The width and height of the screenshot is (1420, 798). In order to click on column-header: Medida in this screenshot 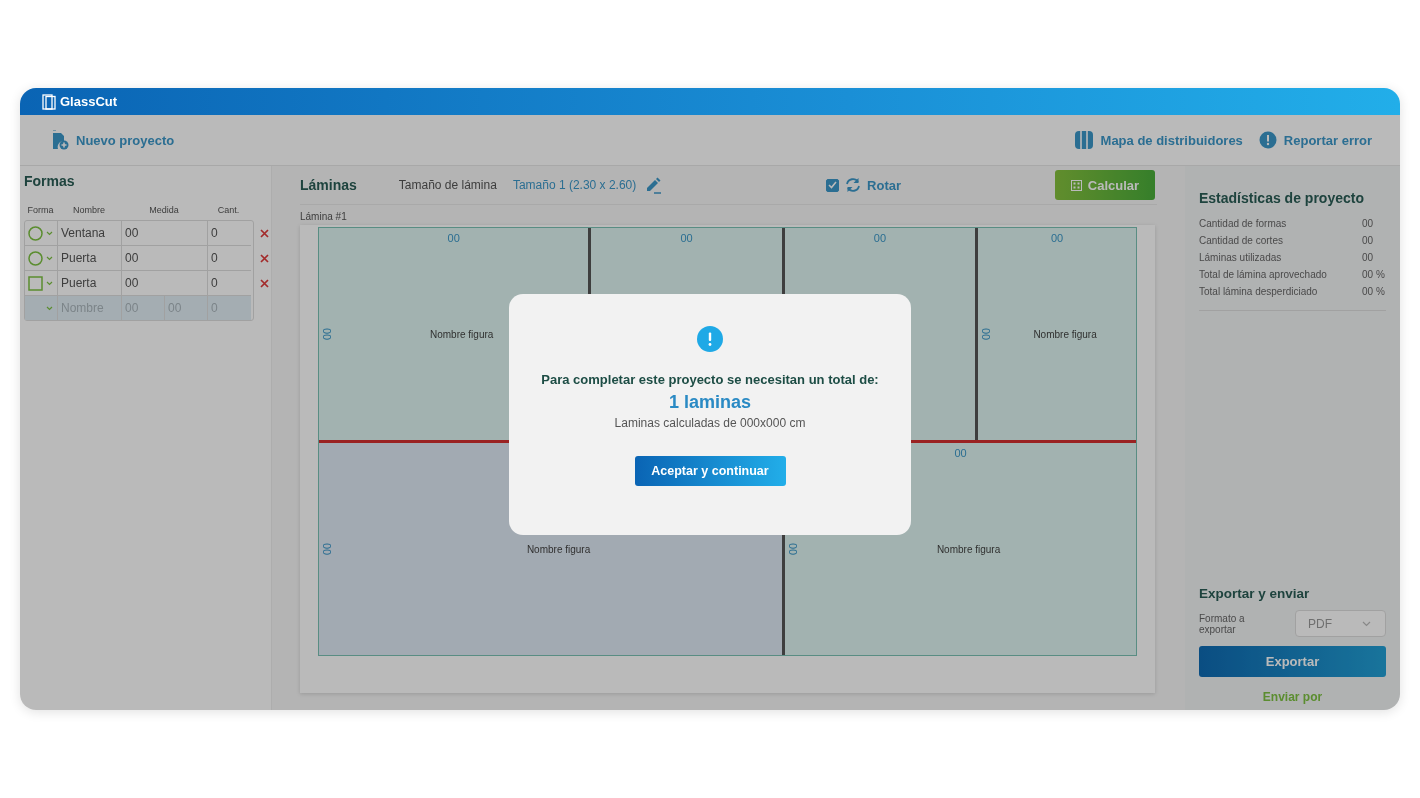, I will do `click(164, 210)`.